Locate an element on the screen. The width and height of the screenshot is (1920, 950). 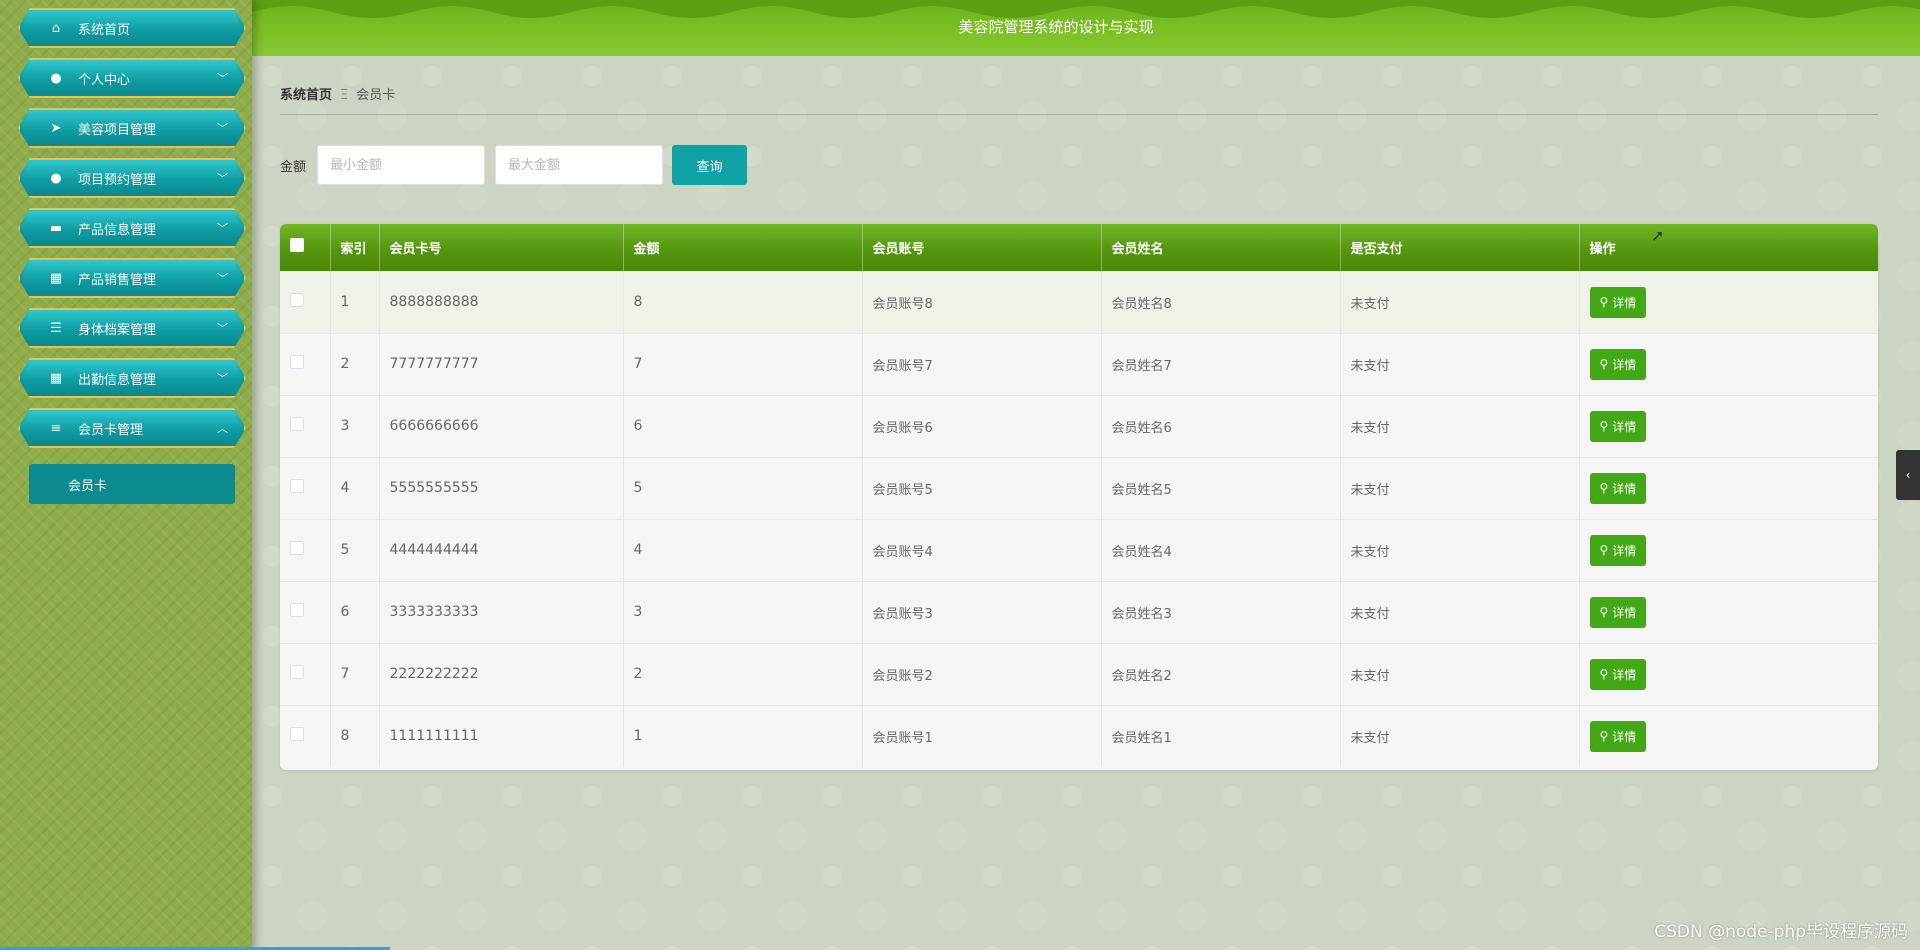
cell-index: 8 is located at coordinates (355, 736).